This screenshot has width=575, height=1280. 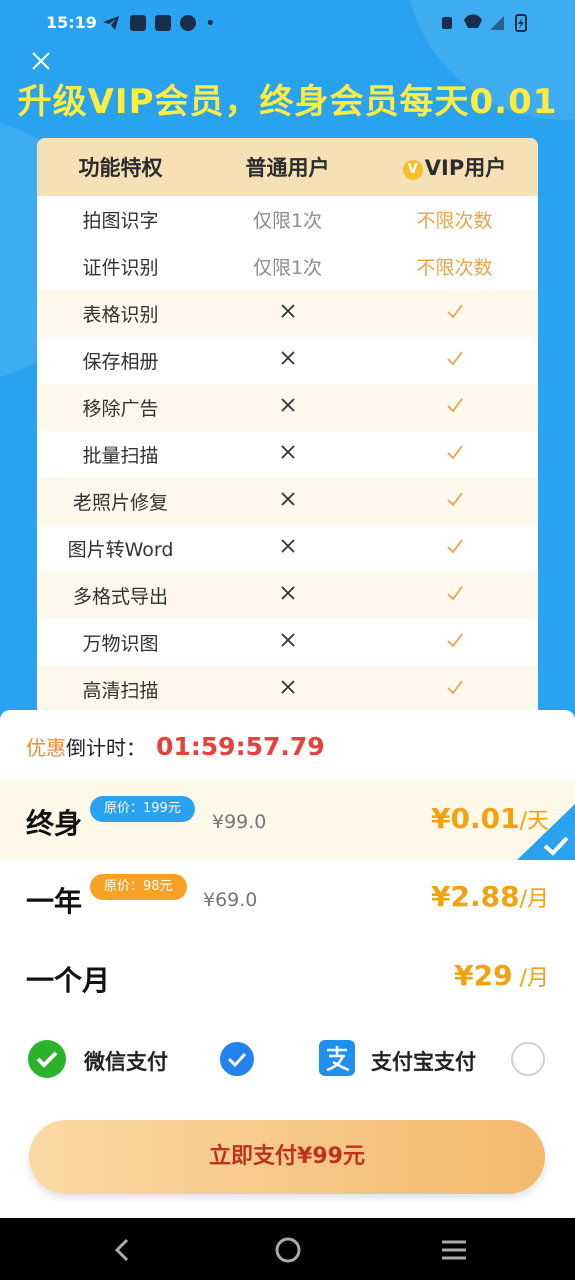 What do you see at coordinates (454, 1250) in the screenshot?
I see `recents-icon` at bounding box center [454, 1250].